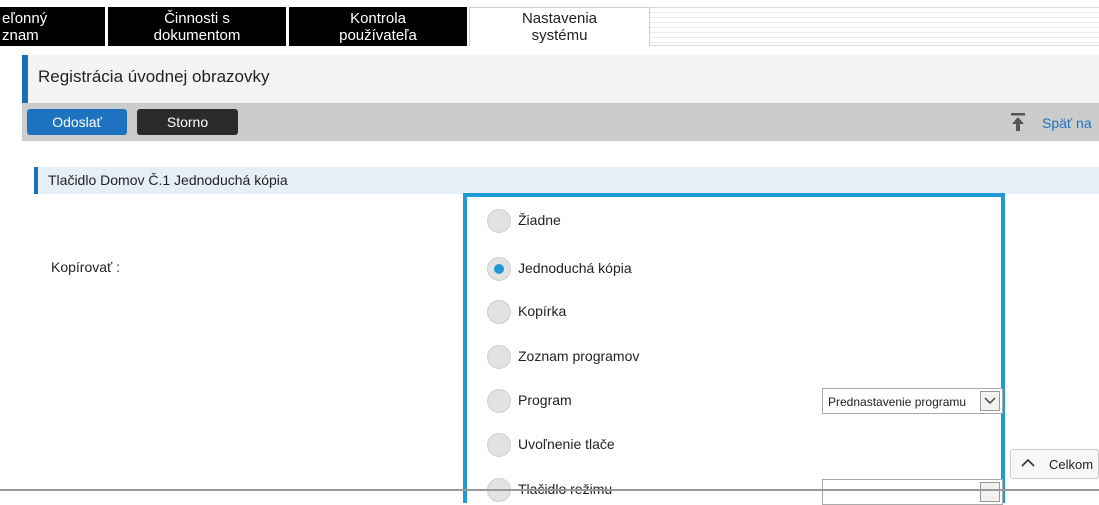 This screenshot has height=505, width=1099. Describe the element at coordinates (560, 122) in the screenshot. I see `action-toolbar: Odoslať Storno` at that location.